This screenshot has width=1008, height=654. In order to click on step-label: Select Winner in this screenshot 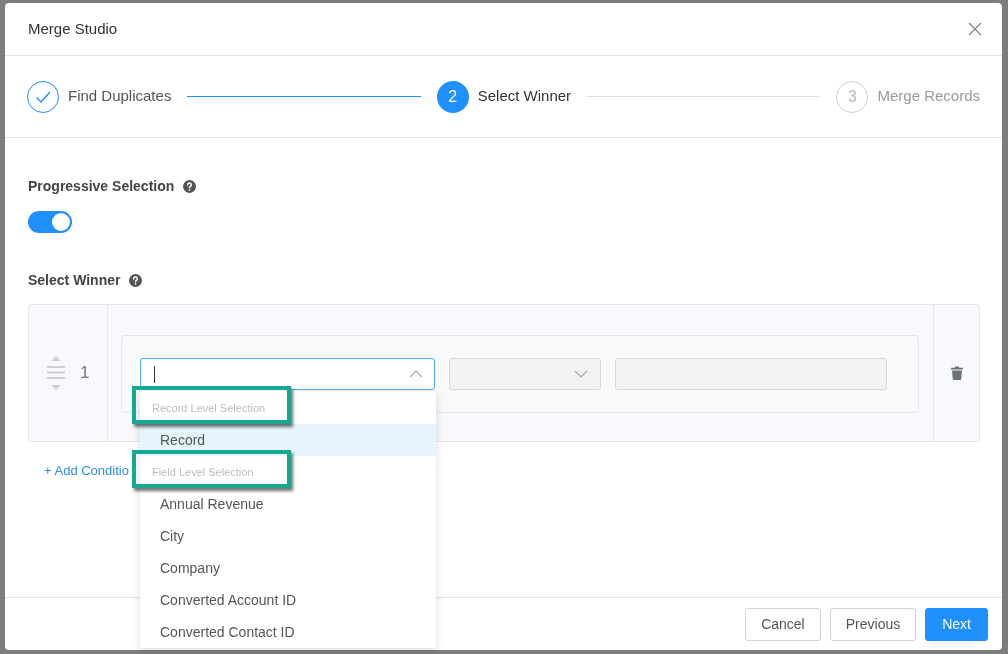, I will do `click(524, 96)`.